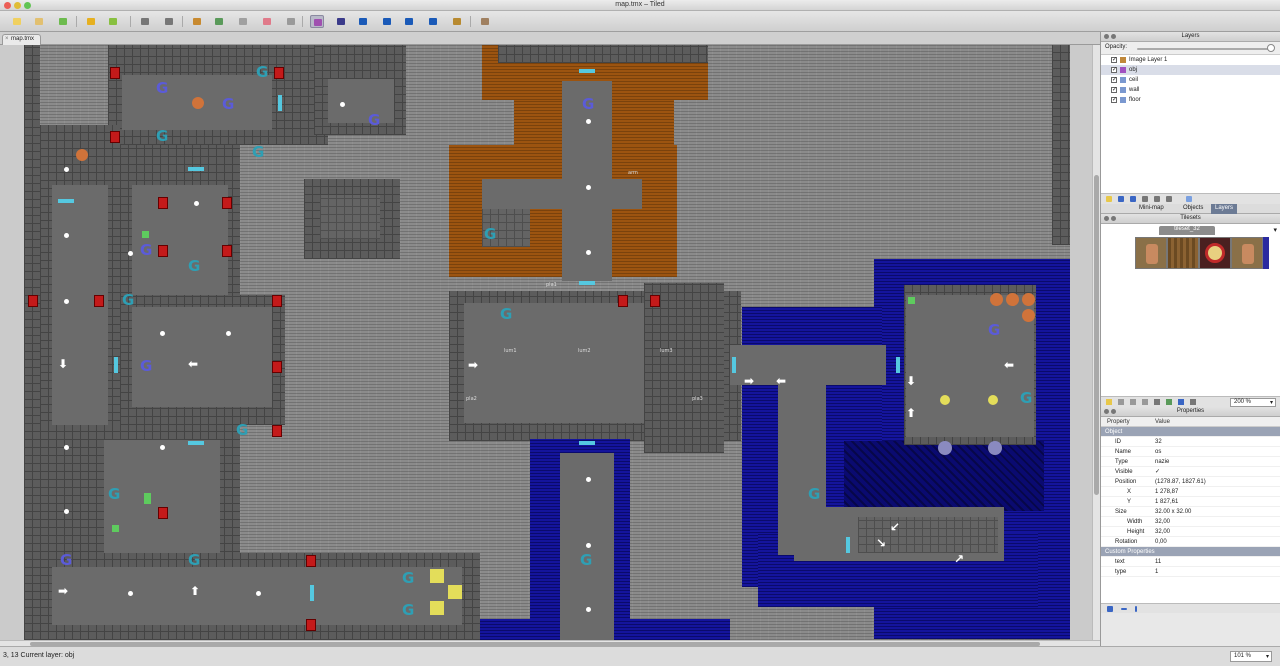 Image resolution: width=1280 pixels, height=666 pixels. What do you see at coordinates (387, 21) in the screenshot?
I see `insert-ellipse-icon` at bounding box center [387, 21].